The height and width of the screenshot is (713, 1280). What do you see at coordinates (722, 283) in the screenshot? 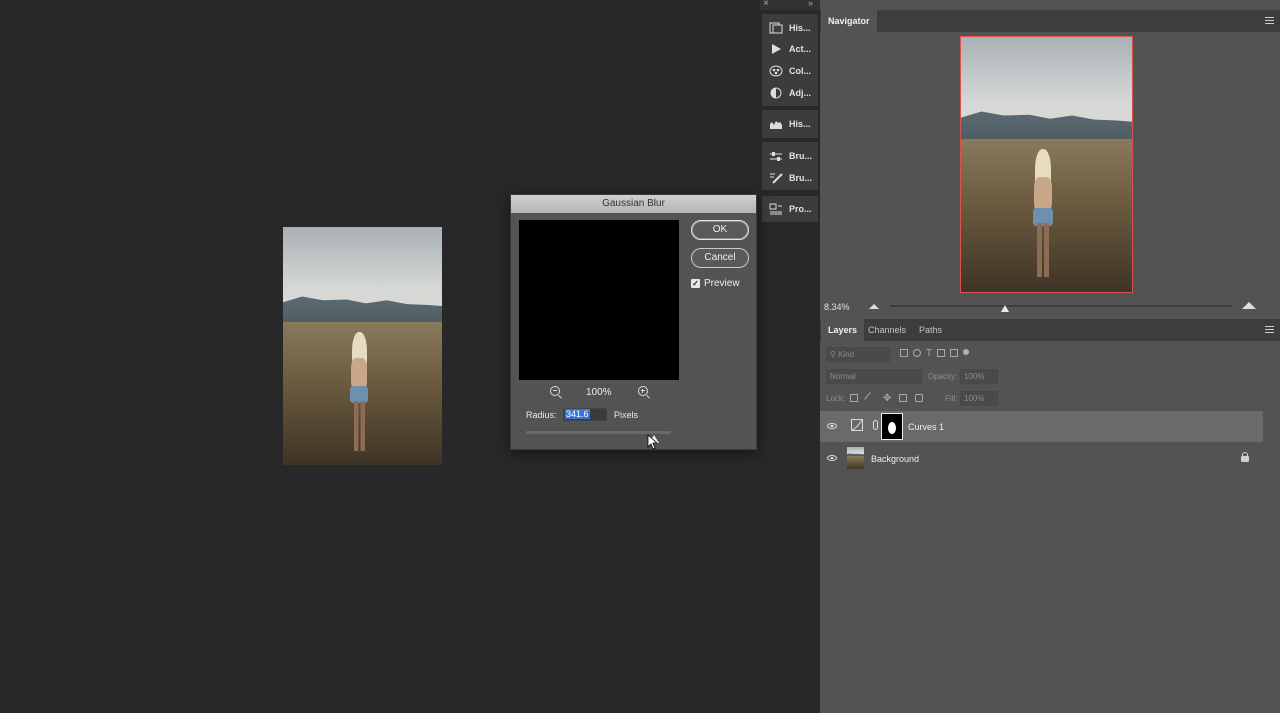
I see `preview-label: Preview` at bounding box center [722, 283].